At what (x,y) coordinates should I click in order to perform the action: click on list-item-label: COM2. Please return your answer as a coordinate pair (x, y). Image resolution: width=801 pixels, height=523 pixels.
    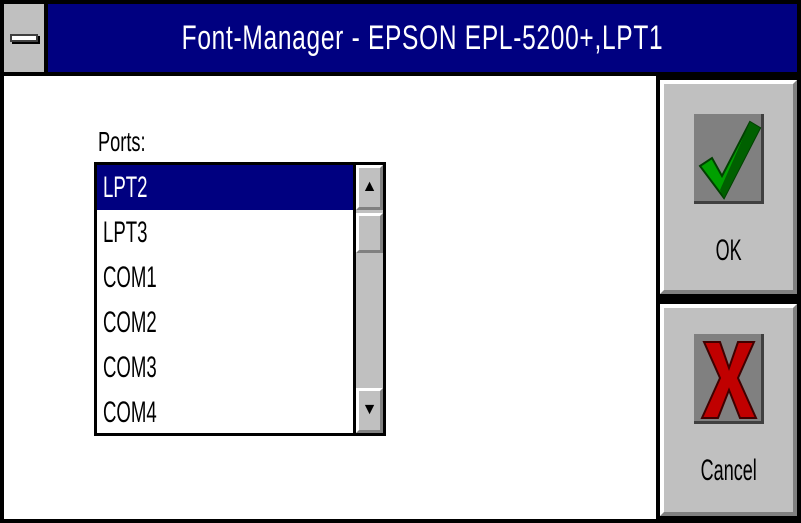
    Looking at the image, I should click on (130, 322).